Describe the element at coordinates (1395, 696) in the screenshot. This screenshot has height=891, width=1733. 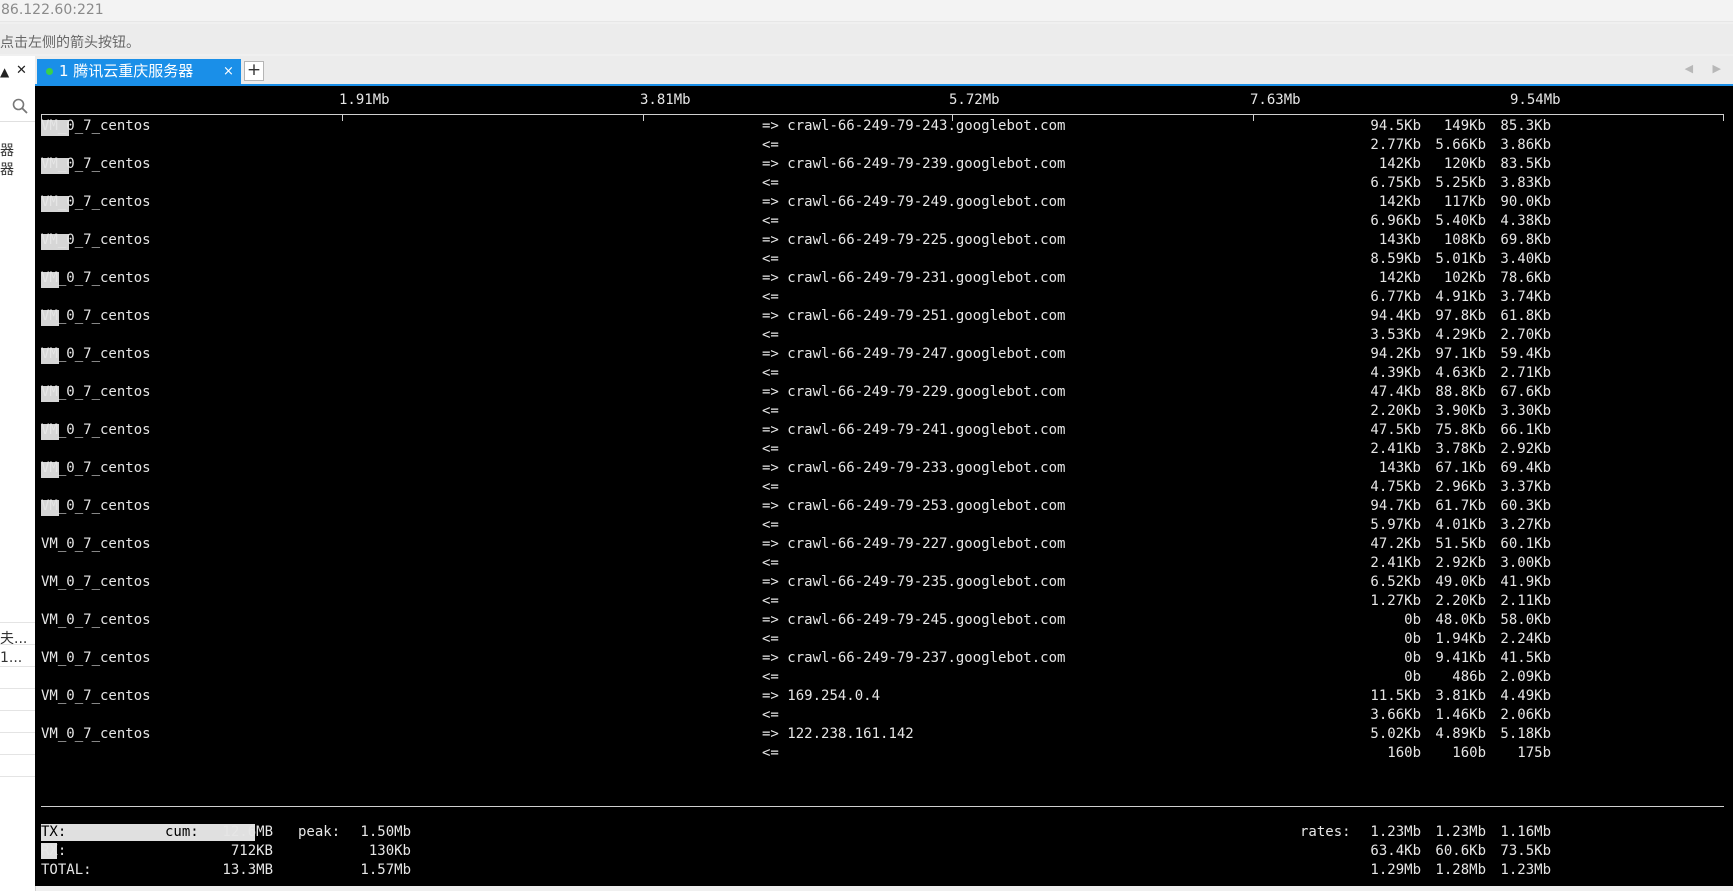
I see `rate-out: 11.5Kb` at that location.